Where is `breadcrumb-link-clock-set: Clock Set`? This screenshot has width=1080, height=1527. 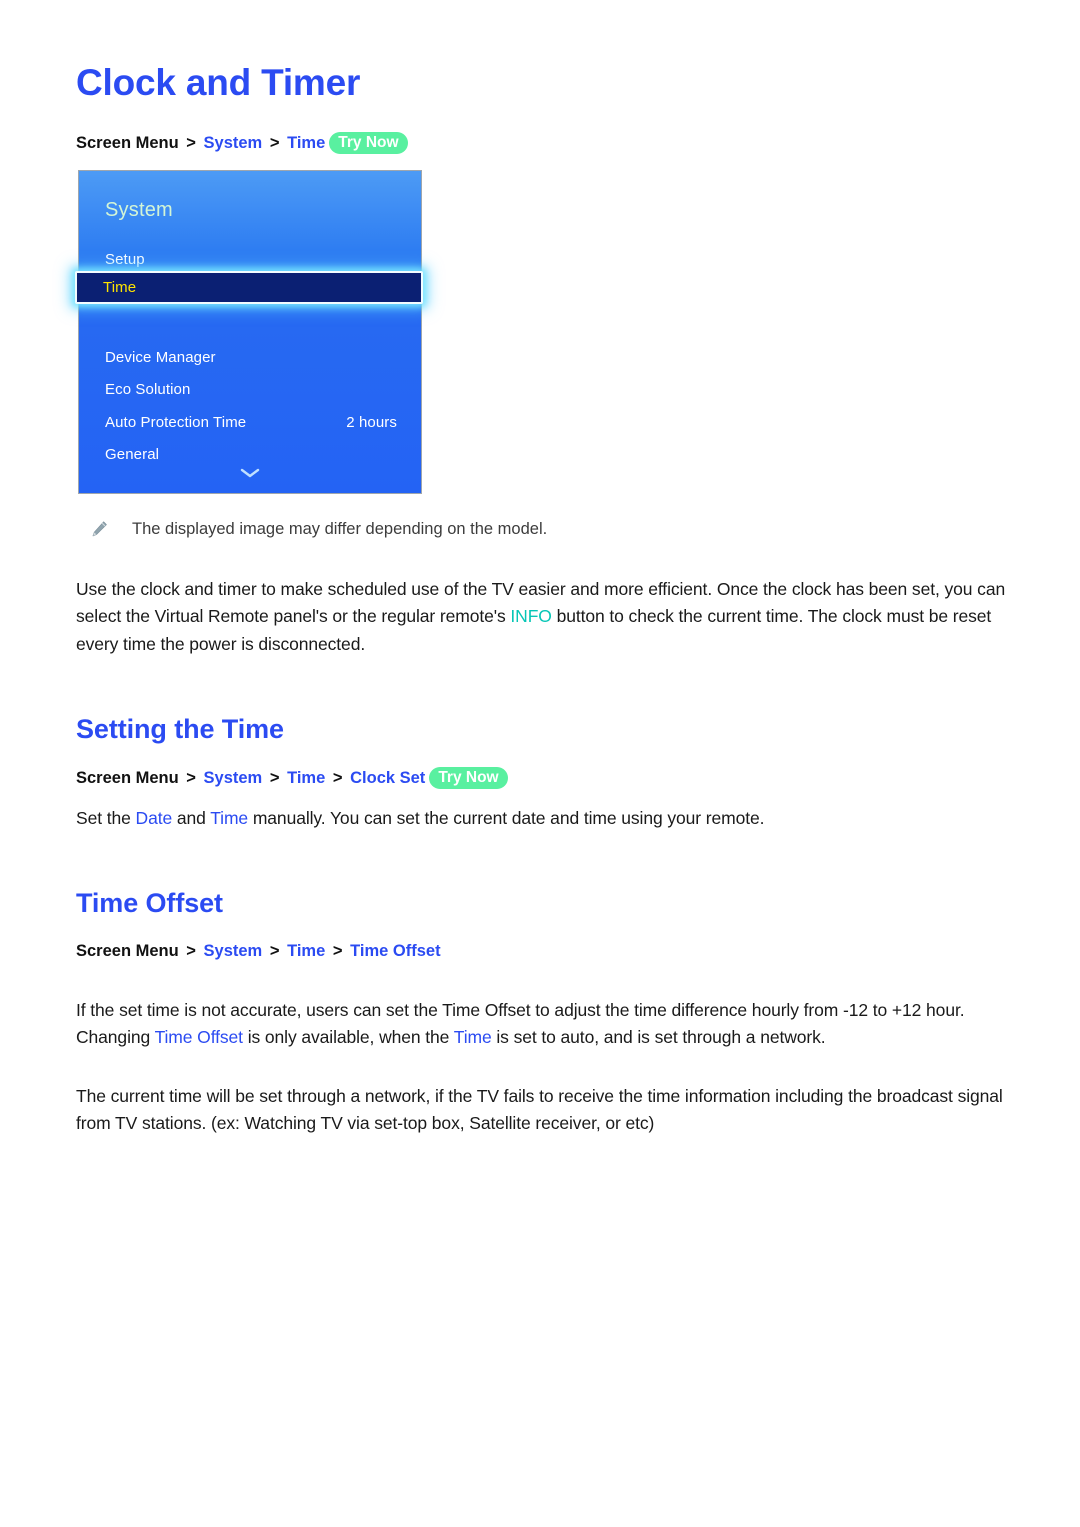 breadcrumb-link-clock-set: Clock Set is located at coordinates (387, 778).